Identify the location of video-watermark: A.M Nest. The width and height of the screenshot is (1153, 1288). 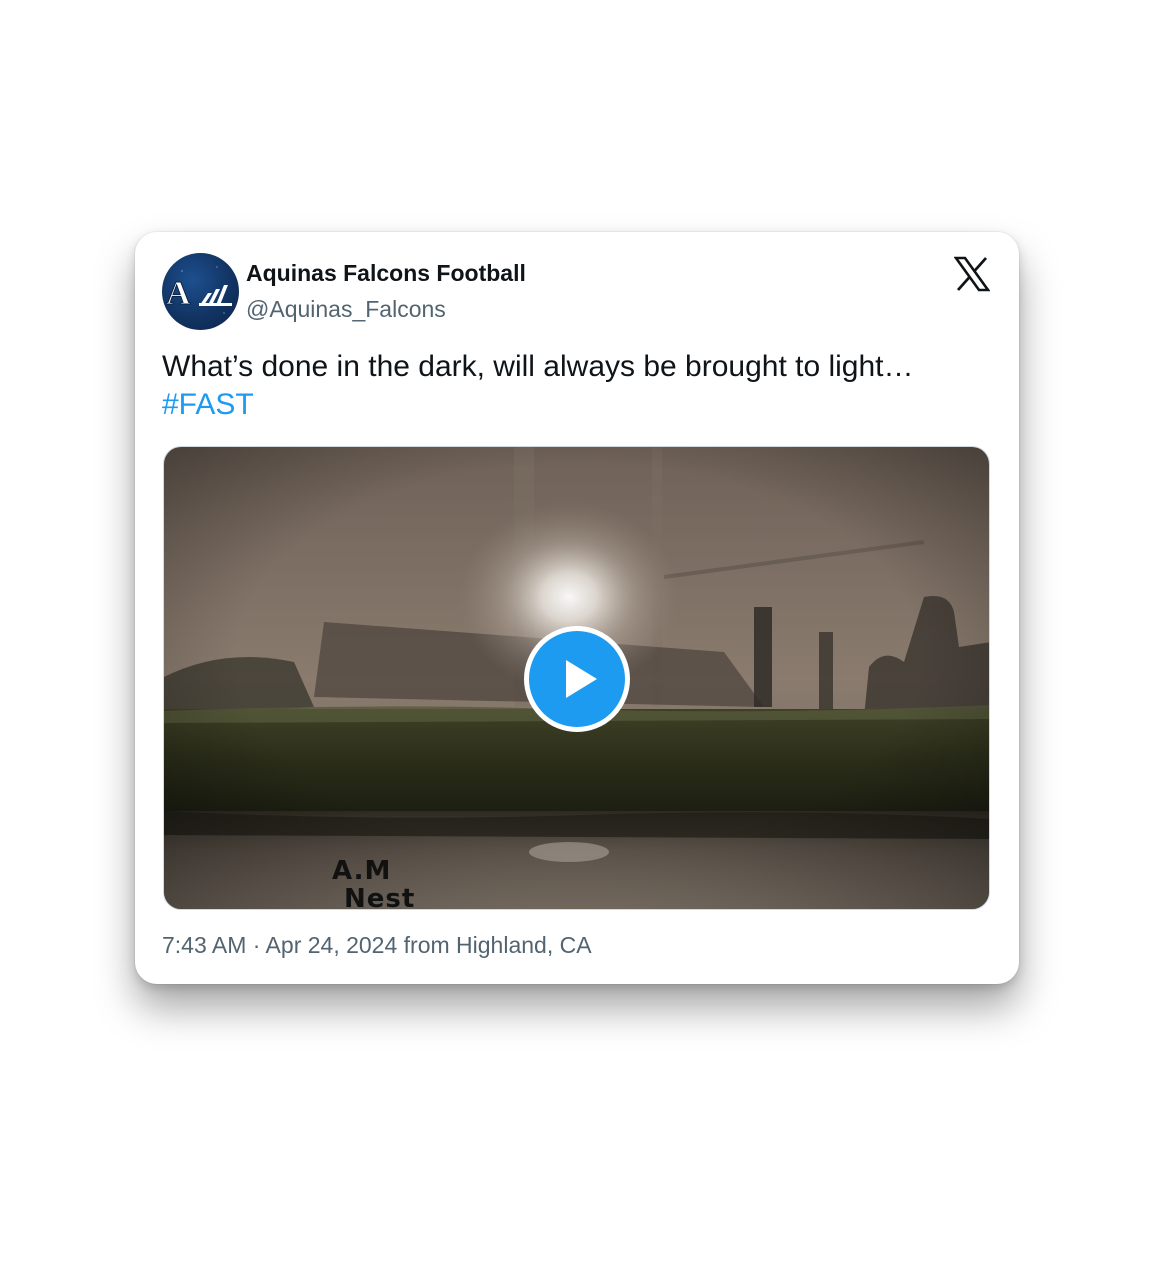
(374, 883).